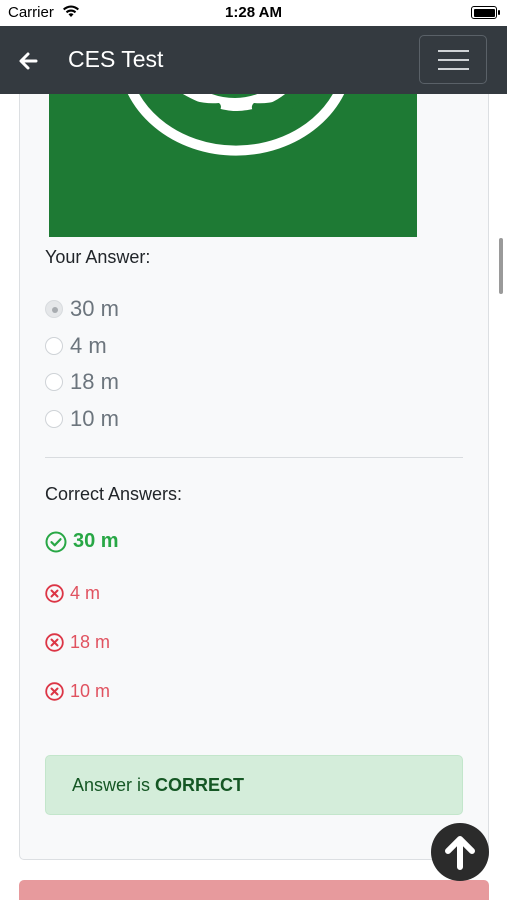 This screenshot has width=507, height=900. What do you see at coordinates (485, 12) in the screenshot?
I see `battery-icon` at bounding box center [485, 12].